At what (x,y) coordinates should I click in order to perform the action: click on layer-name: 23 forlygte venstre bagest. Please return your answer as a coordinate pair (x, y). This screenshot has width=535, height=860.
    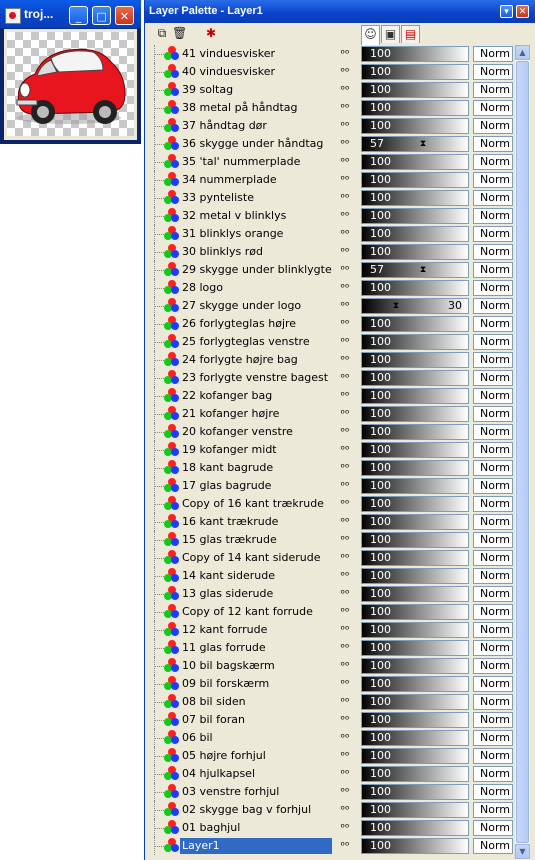
    Looking at the image, I should click on (256, 378).